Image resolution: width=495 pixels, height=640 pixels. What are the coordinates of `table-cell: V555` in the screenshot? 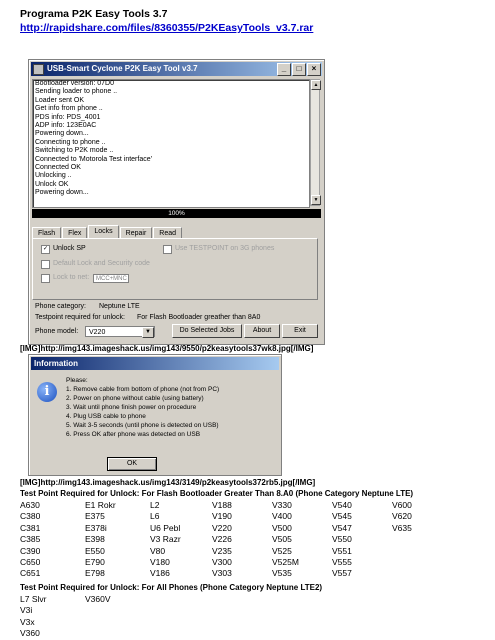 It's located at (342, 562).